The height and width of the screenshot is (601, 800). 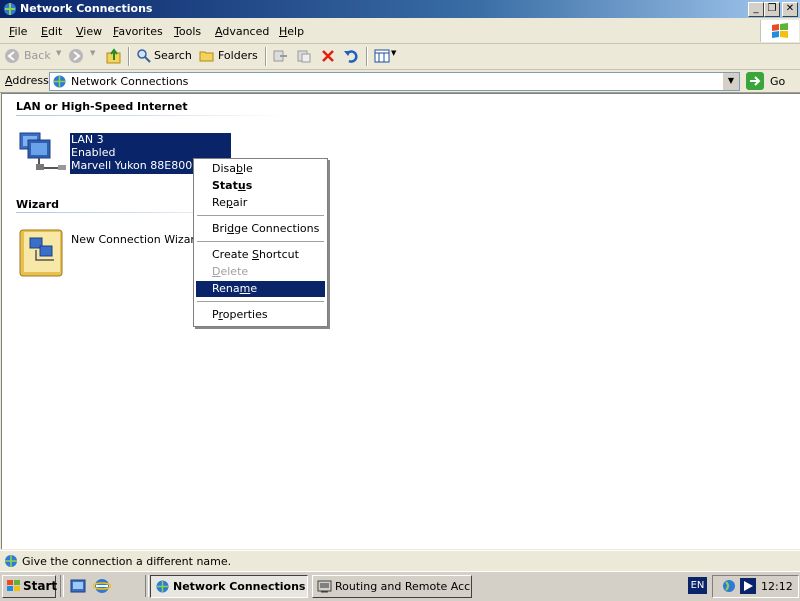 What do you see at coordinates (42, 253) in the screenshot?
I see `new-connection-wizard-icon` at bounding box center [42, 253].